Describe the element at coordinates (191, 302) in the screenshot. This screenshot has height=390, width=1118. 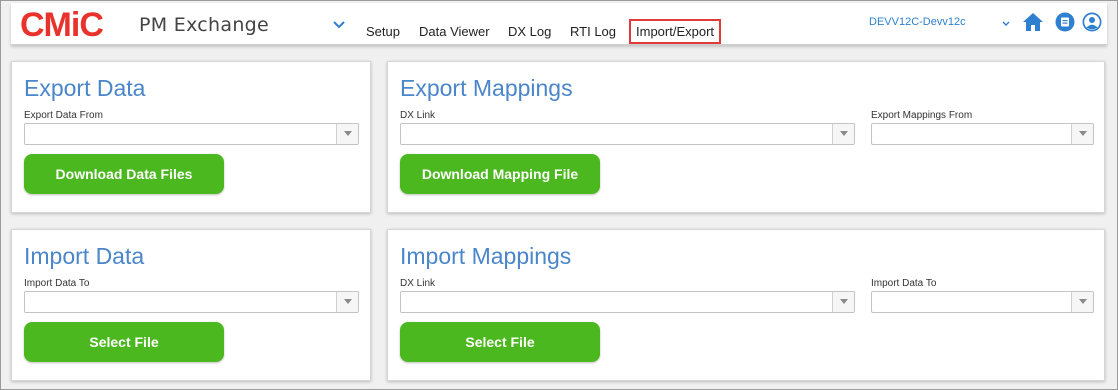
I see `import-data-to-select` at that location.